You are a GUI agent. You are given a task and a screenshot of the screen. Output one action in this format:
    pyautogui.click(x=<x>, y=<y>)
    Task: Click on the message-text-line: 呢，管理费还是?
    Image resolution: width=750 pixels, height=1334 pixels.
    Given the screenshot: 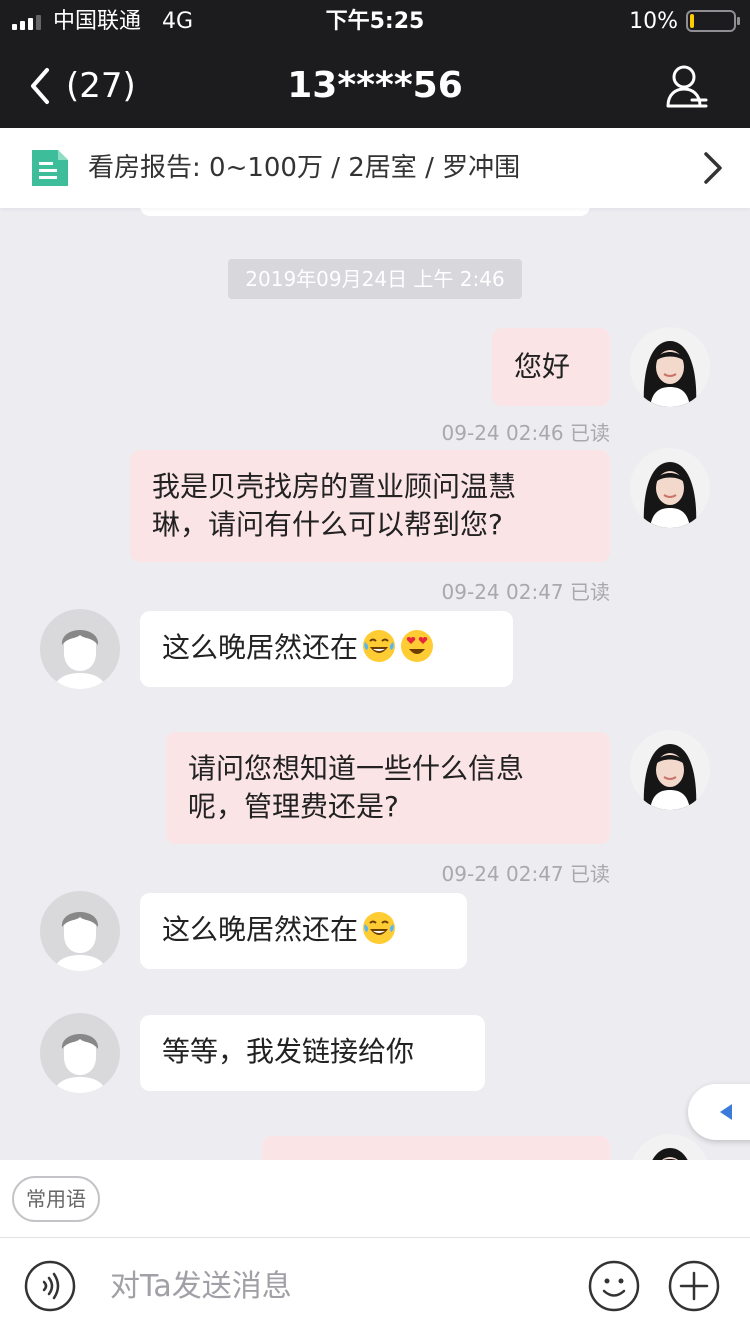 What is the action you would take?
    pyautogui.click(x=293, y=806)
    